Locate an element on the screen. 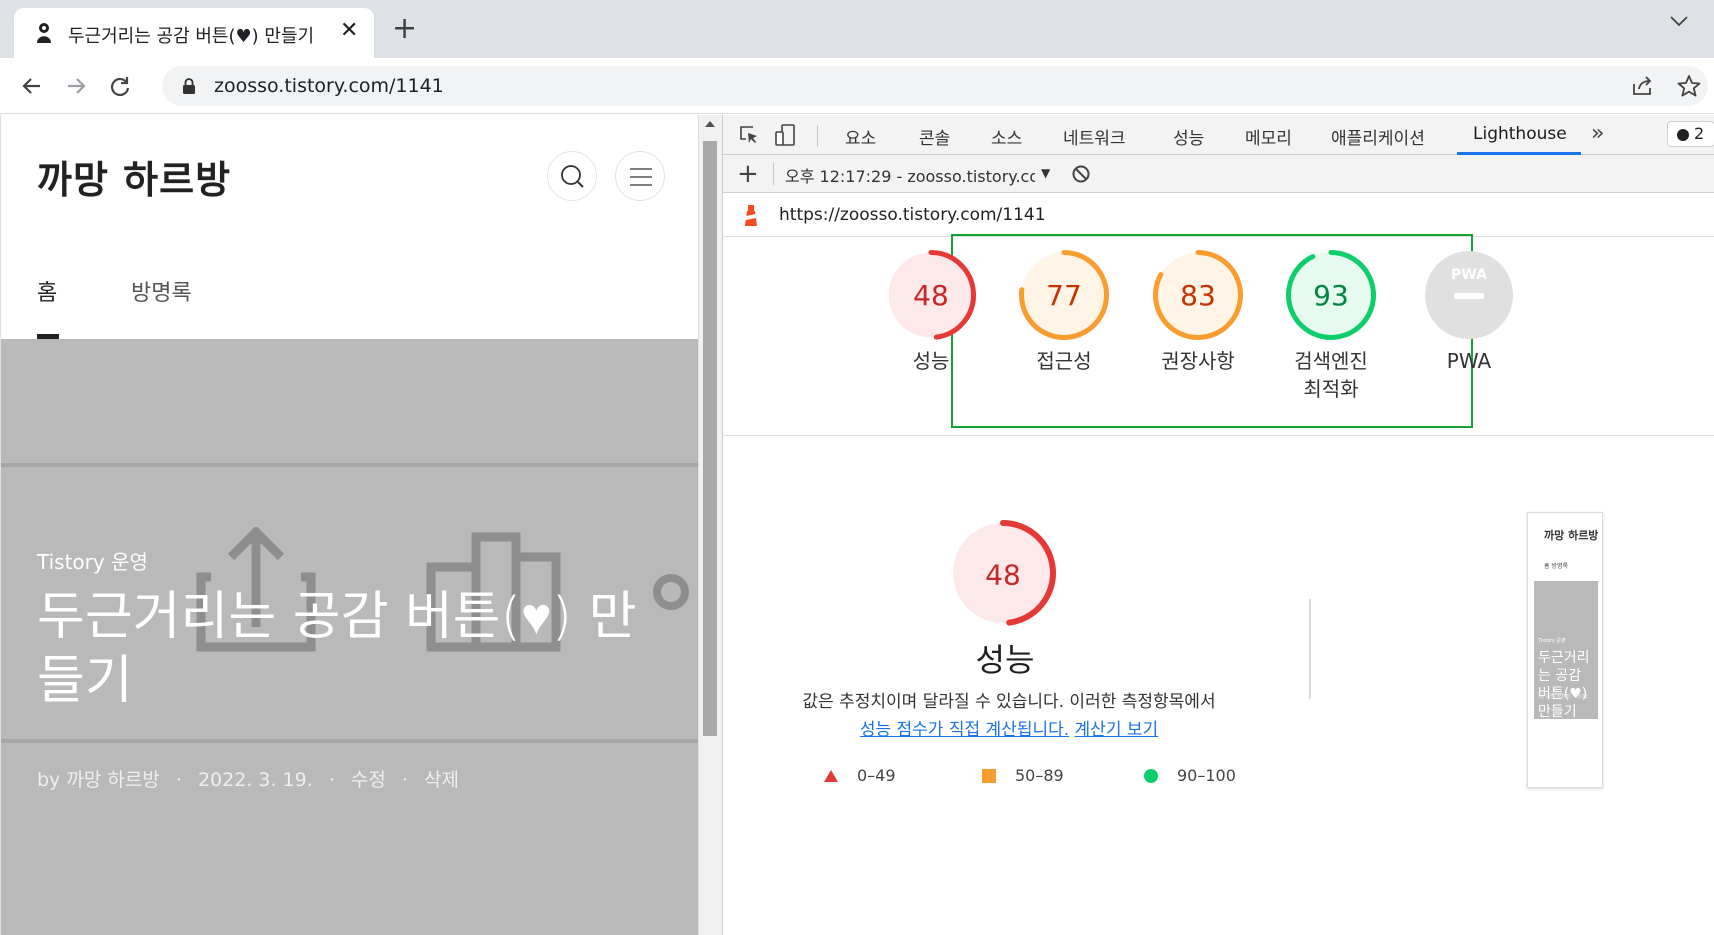  search-icon is located at coordinates (572, 176).